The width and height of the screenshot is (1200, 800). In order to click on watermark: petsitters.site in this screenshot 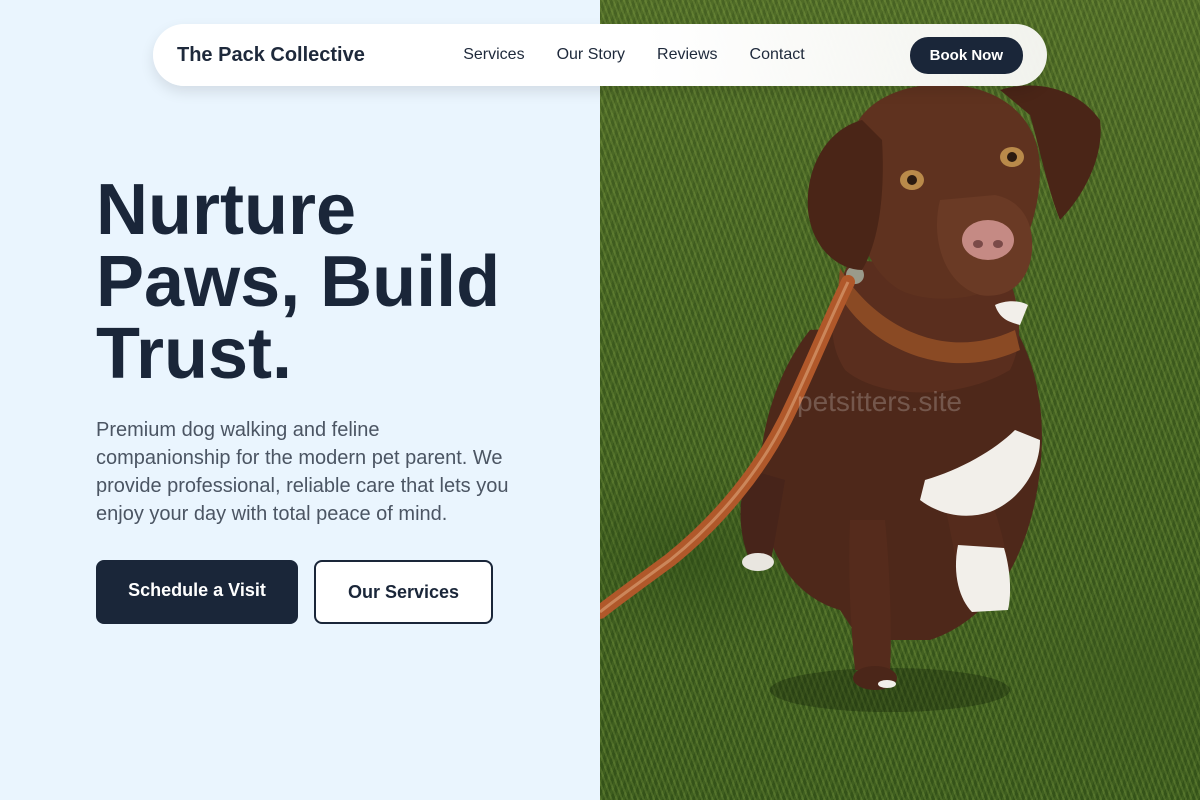, I will do `click(879, 401)`.